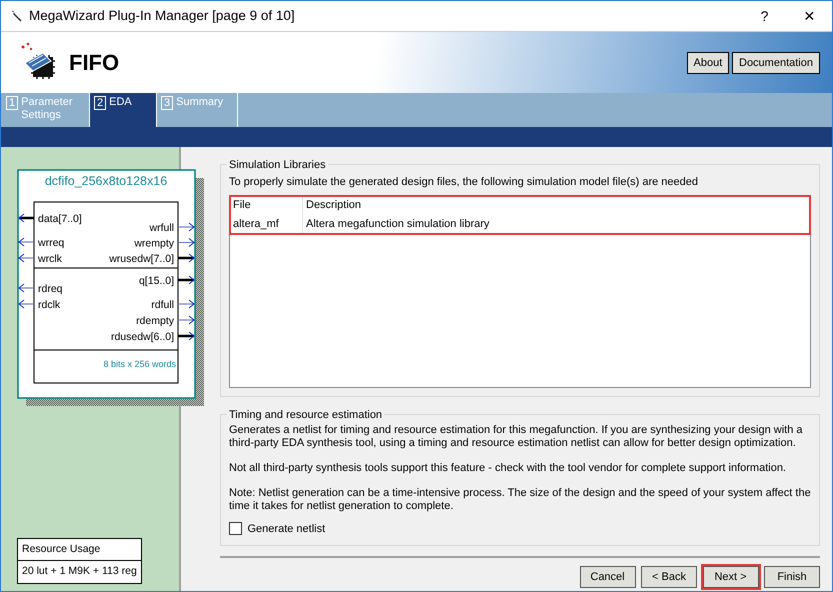 The width and height of the screenshot is (833, 592). Describe the element at coordinates (520, 499) in the screenshot. I see `info-paragraph: Note: Netlist generation can be a time-intensive process. The size of the design and the speed of your system affect the time it takes for netlist generation to complete.` at that location.